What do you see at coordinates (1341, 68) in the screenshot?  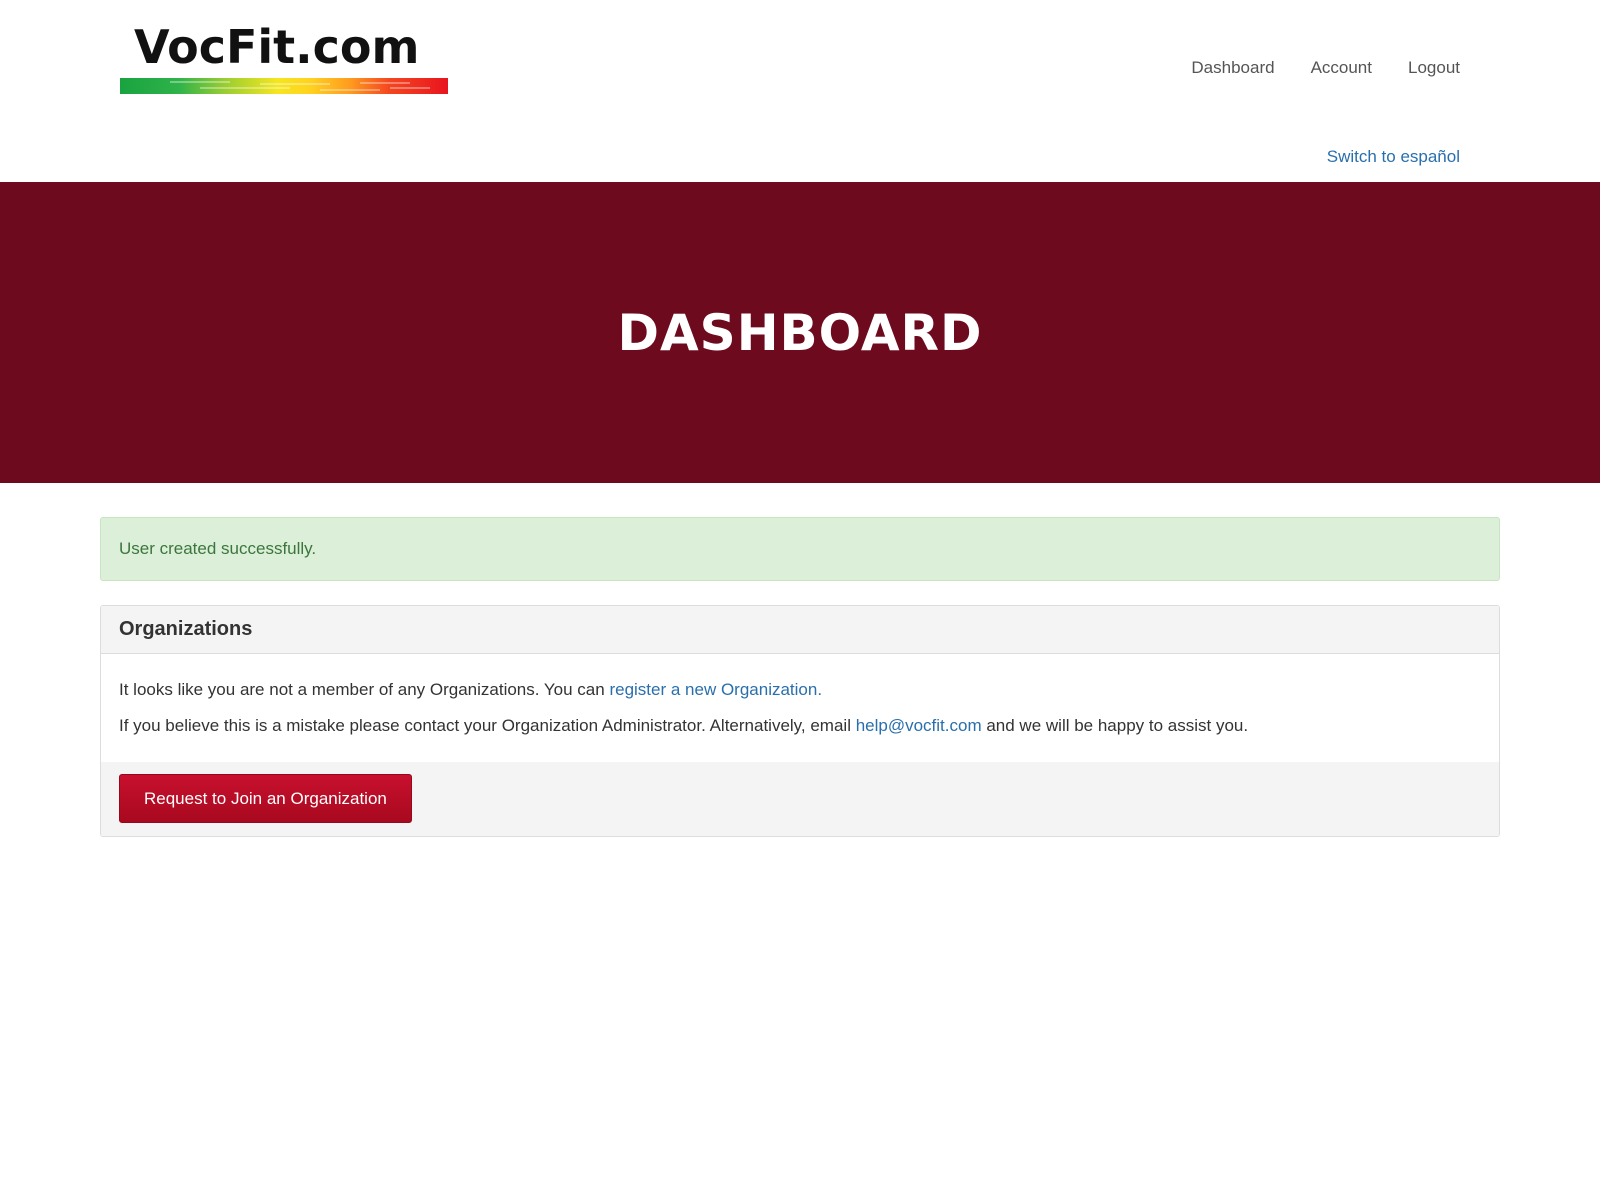 I see `nav-account-link: Account` at bounding box center [1341, 68].